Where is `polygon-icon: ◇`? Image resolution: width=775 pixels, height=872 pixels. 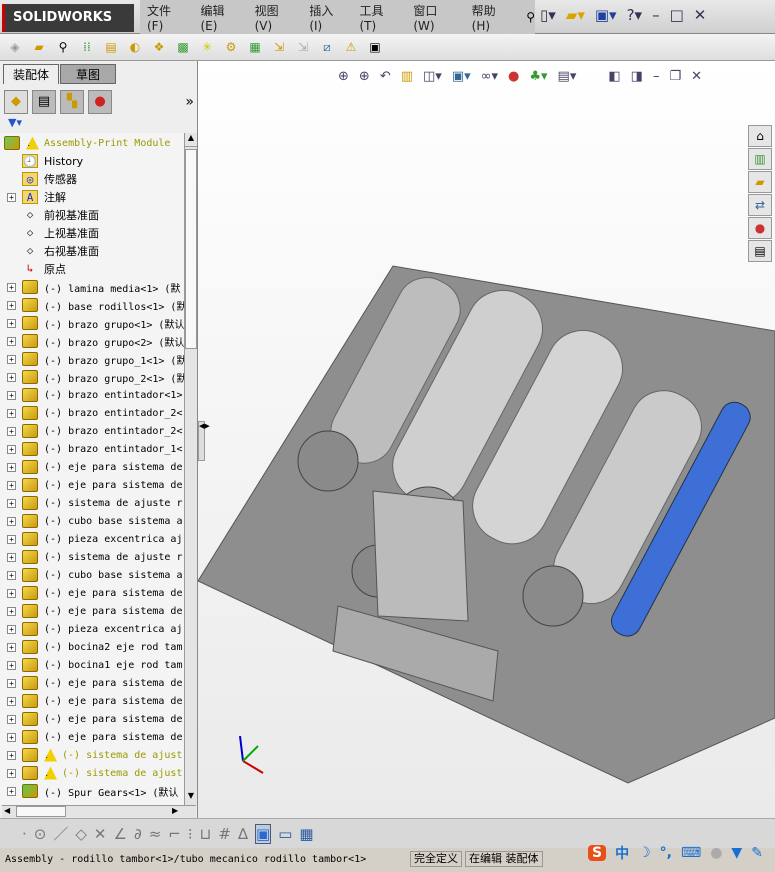
polygon-icon: ◇ is located at coordinates (81, 834).